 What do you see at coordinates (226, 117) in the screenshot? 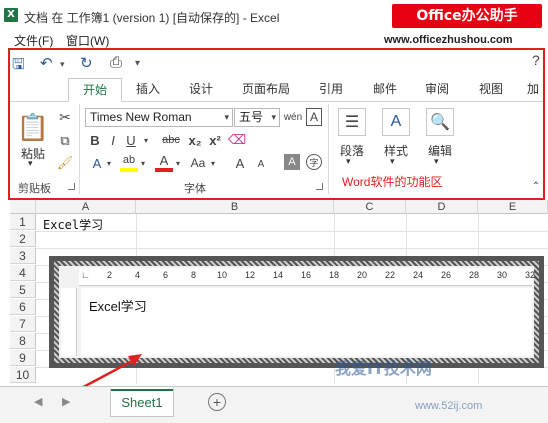
I see `font-name-dropdown-icon: ▾` at bounding box center [226, 117].